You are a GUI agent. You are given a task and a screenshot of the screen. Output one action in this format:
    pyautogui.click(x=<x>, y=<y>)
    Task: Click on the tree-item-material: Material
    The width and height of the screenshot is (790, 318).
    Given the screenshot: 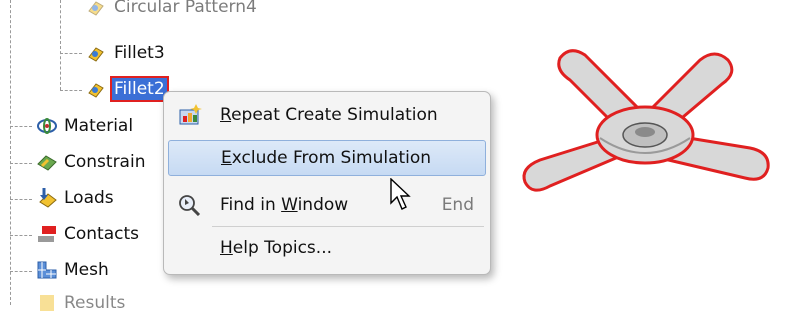 What is the action you would take?
    pyautogui.click(x=85, y=126)
    